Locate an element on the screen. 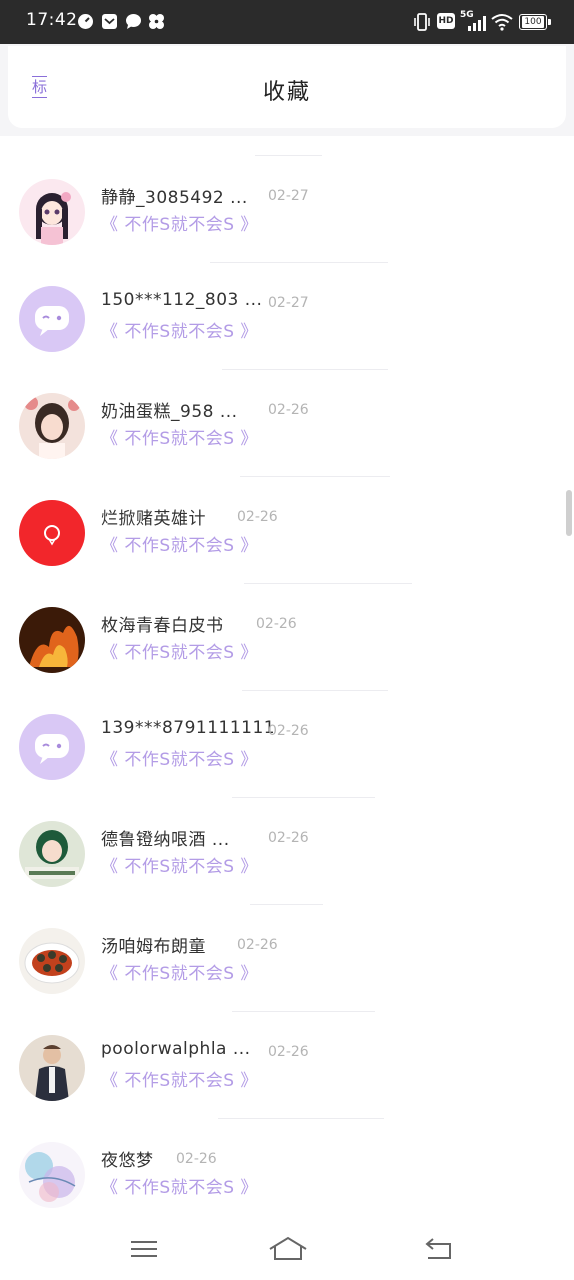 Image resolution: width=574 pixels, height=1280 pixels. clock-icon is located at coordinates (85, 21).